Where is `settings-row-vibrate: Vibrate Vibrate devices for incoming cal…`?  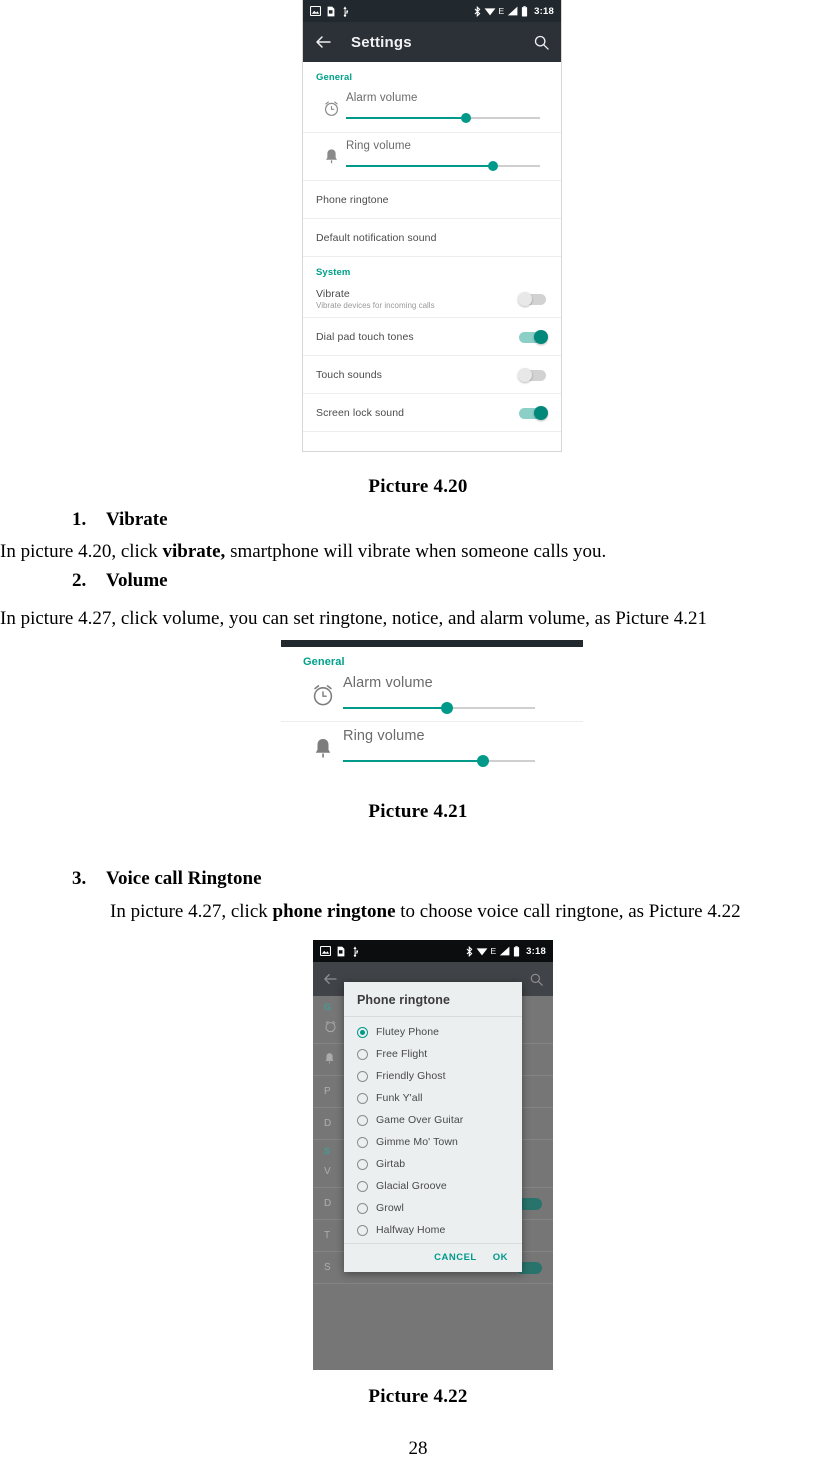 settings-row-vibrate: Vibrate Vibrate devices for incoming cal… is located at coordinates (432, 299).